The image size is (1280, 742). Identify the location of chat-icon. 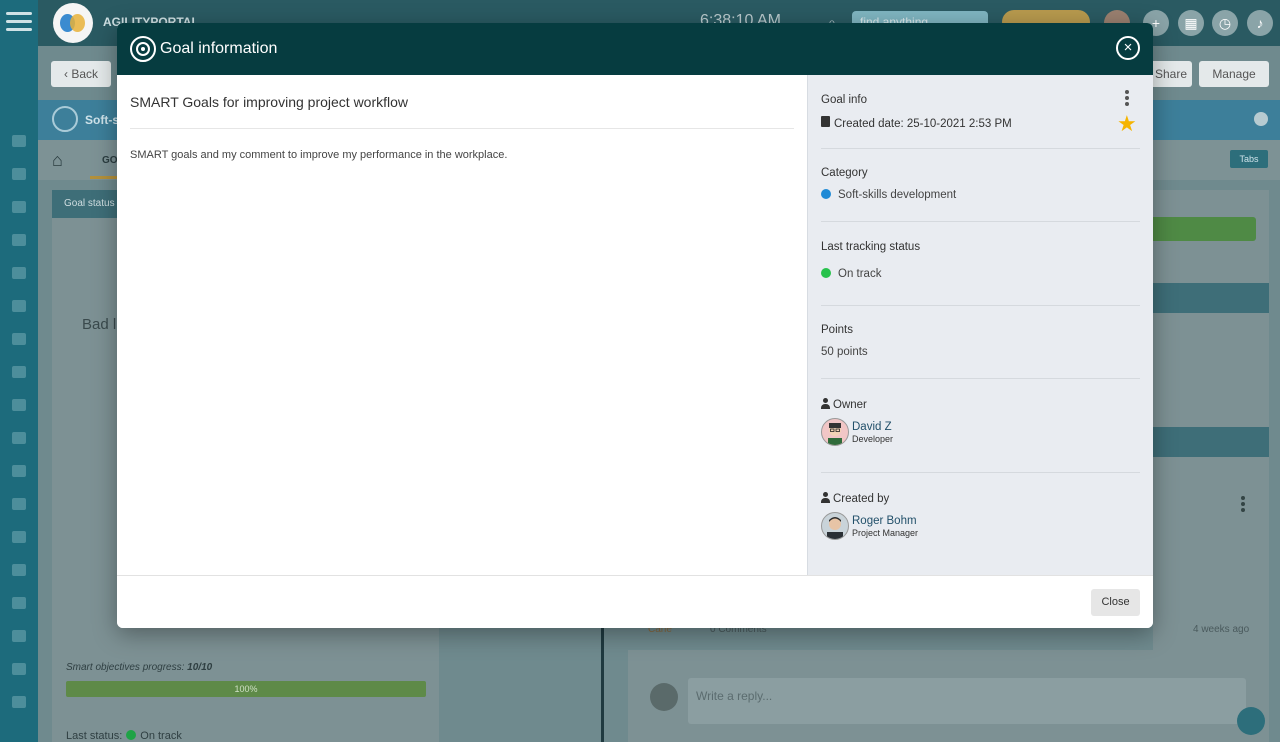
(1251, 721).